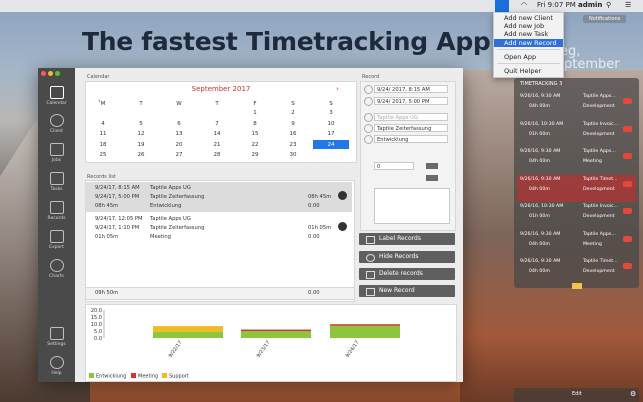 The width and height of the screenshot is (643, 402). I want to click on calendar-day: 28, so click(217, 155).